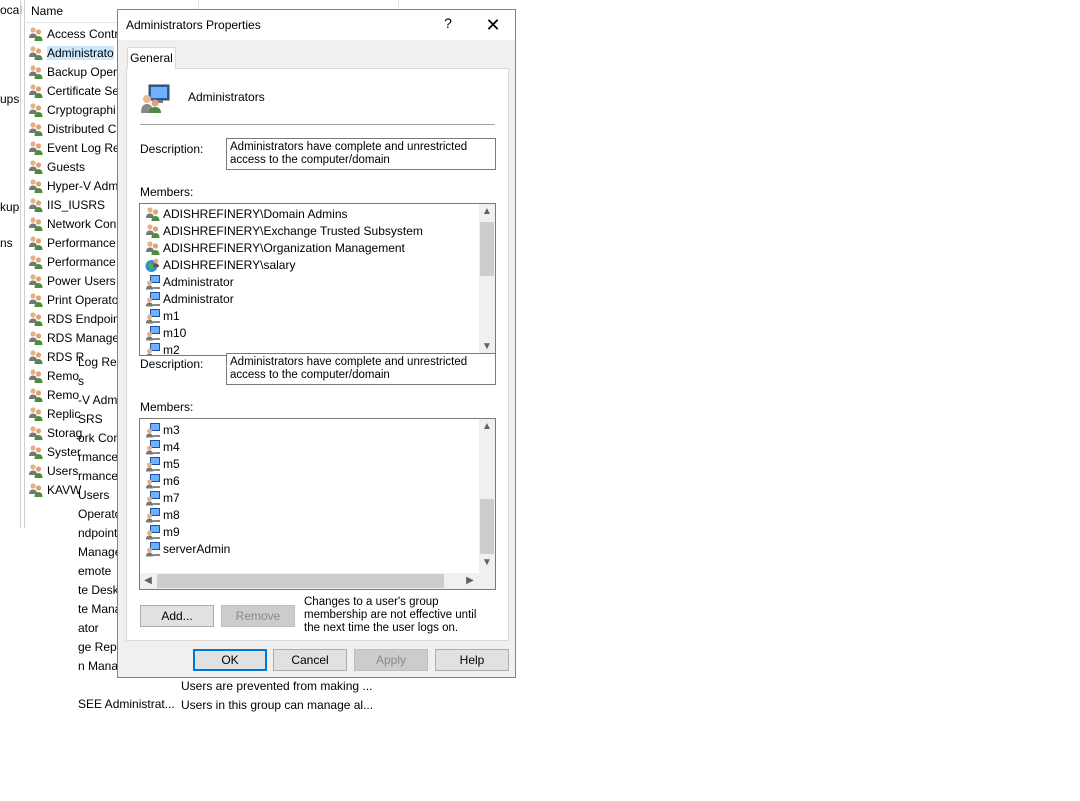 This screenshot has width=1080, height=801. What do you see at coordinates (54, 451) in the screenshot?
I see `group-list-item: Syster` at bounding box center [54, 451].